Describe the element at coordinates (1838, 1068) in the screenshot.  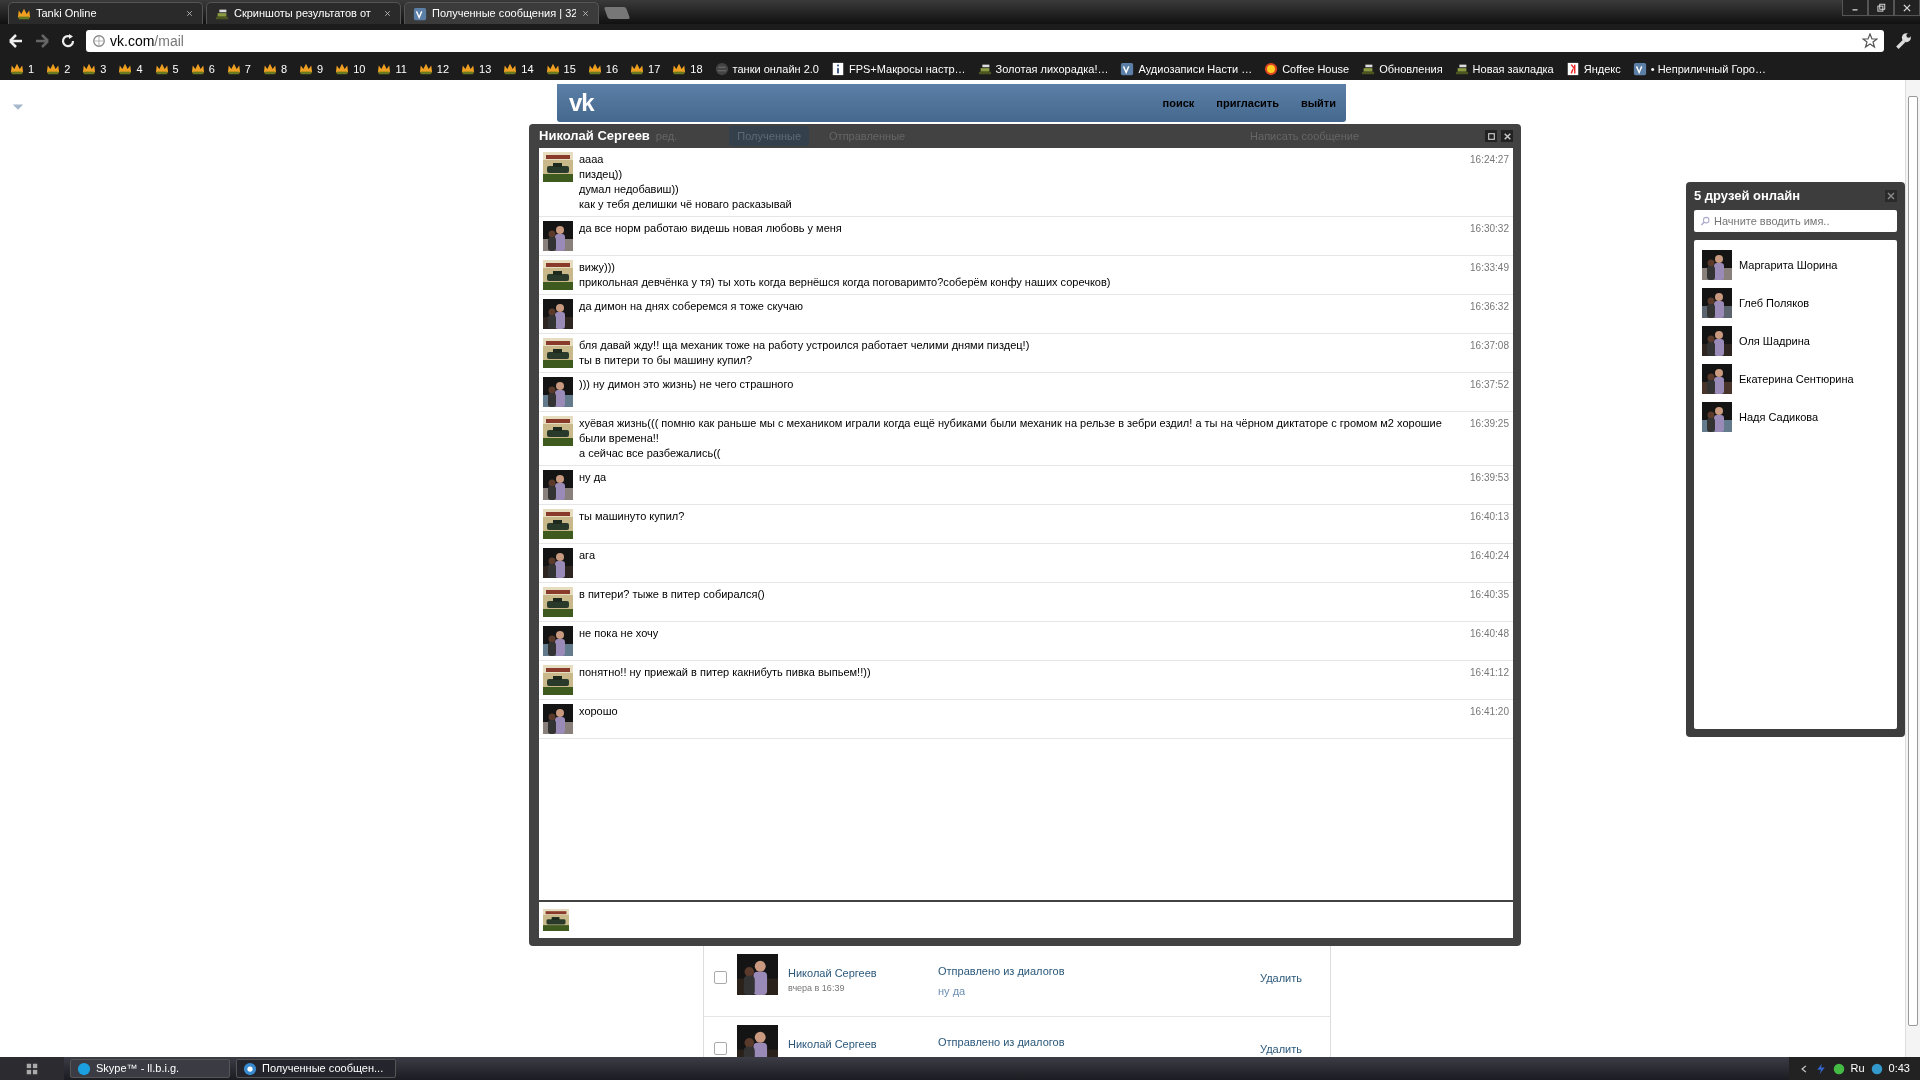
I see `status-icon` at that location.